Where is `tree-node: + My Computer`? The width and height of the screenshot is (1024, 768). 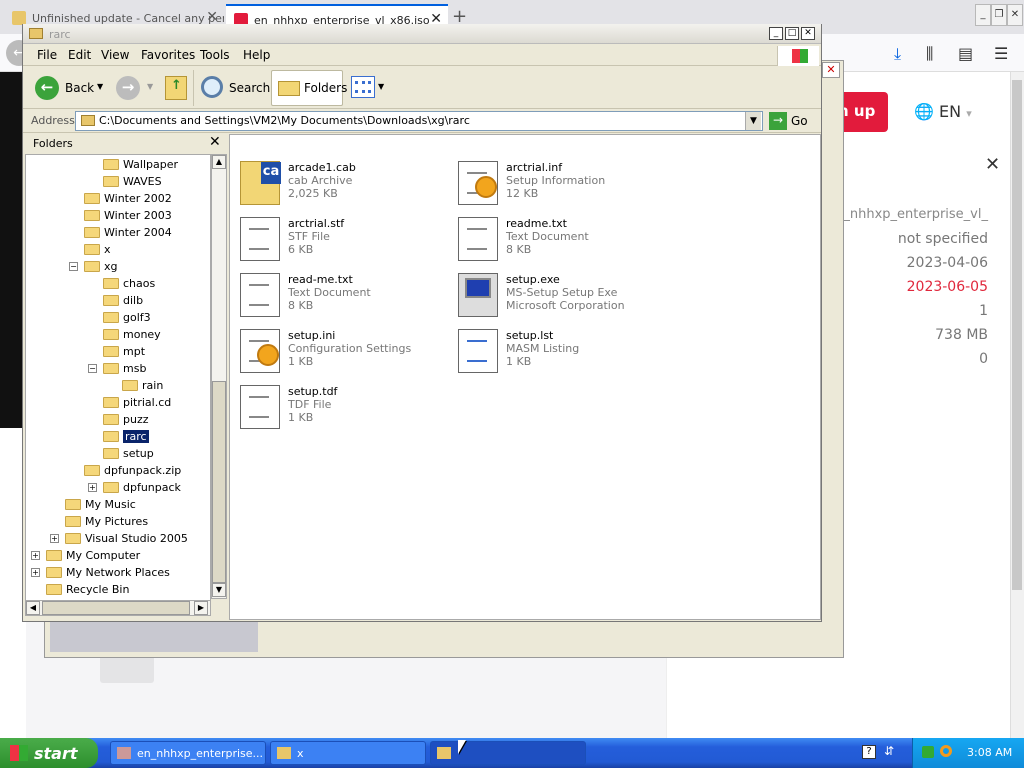 tree-node: + My Computer is located at coordinates (85, 556).